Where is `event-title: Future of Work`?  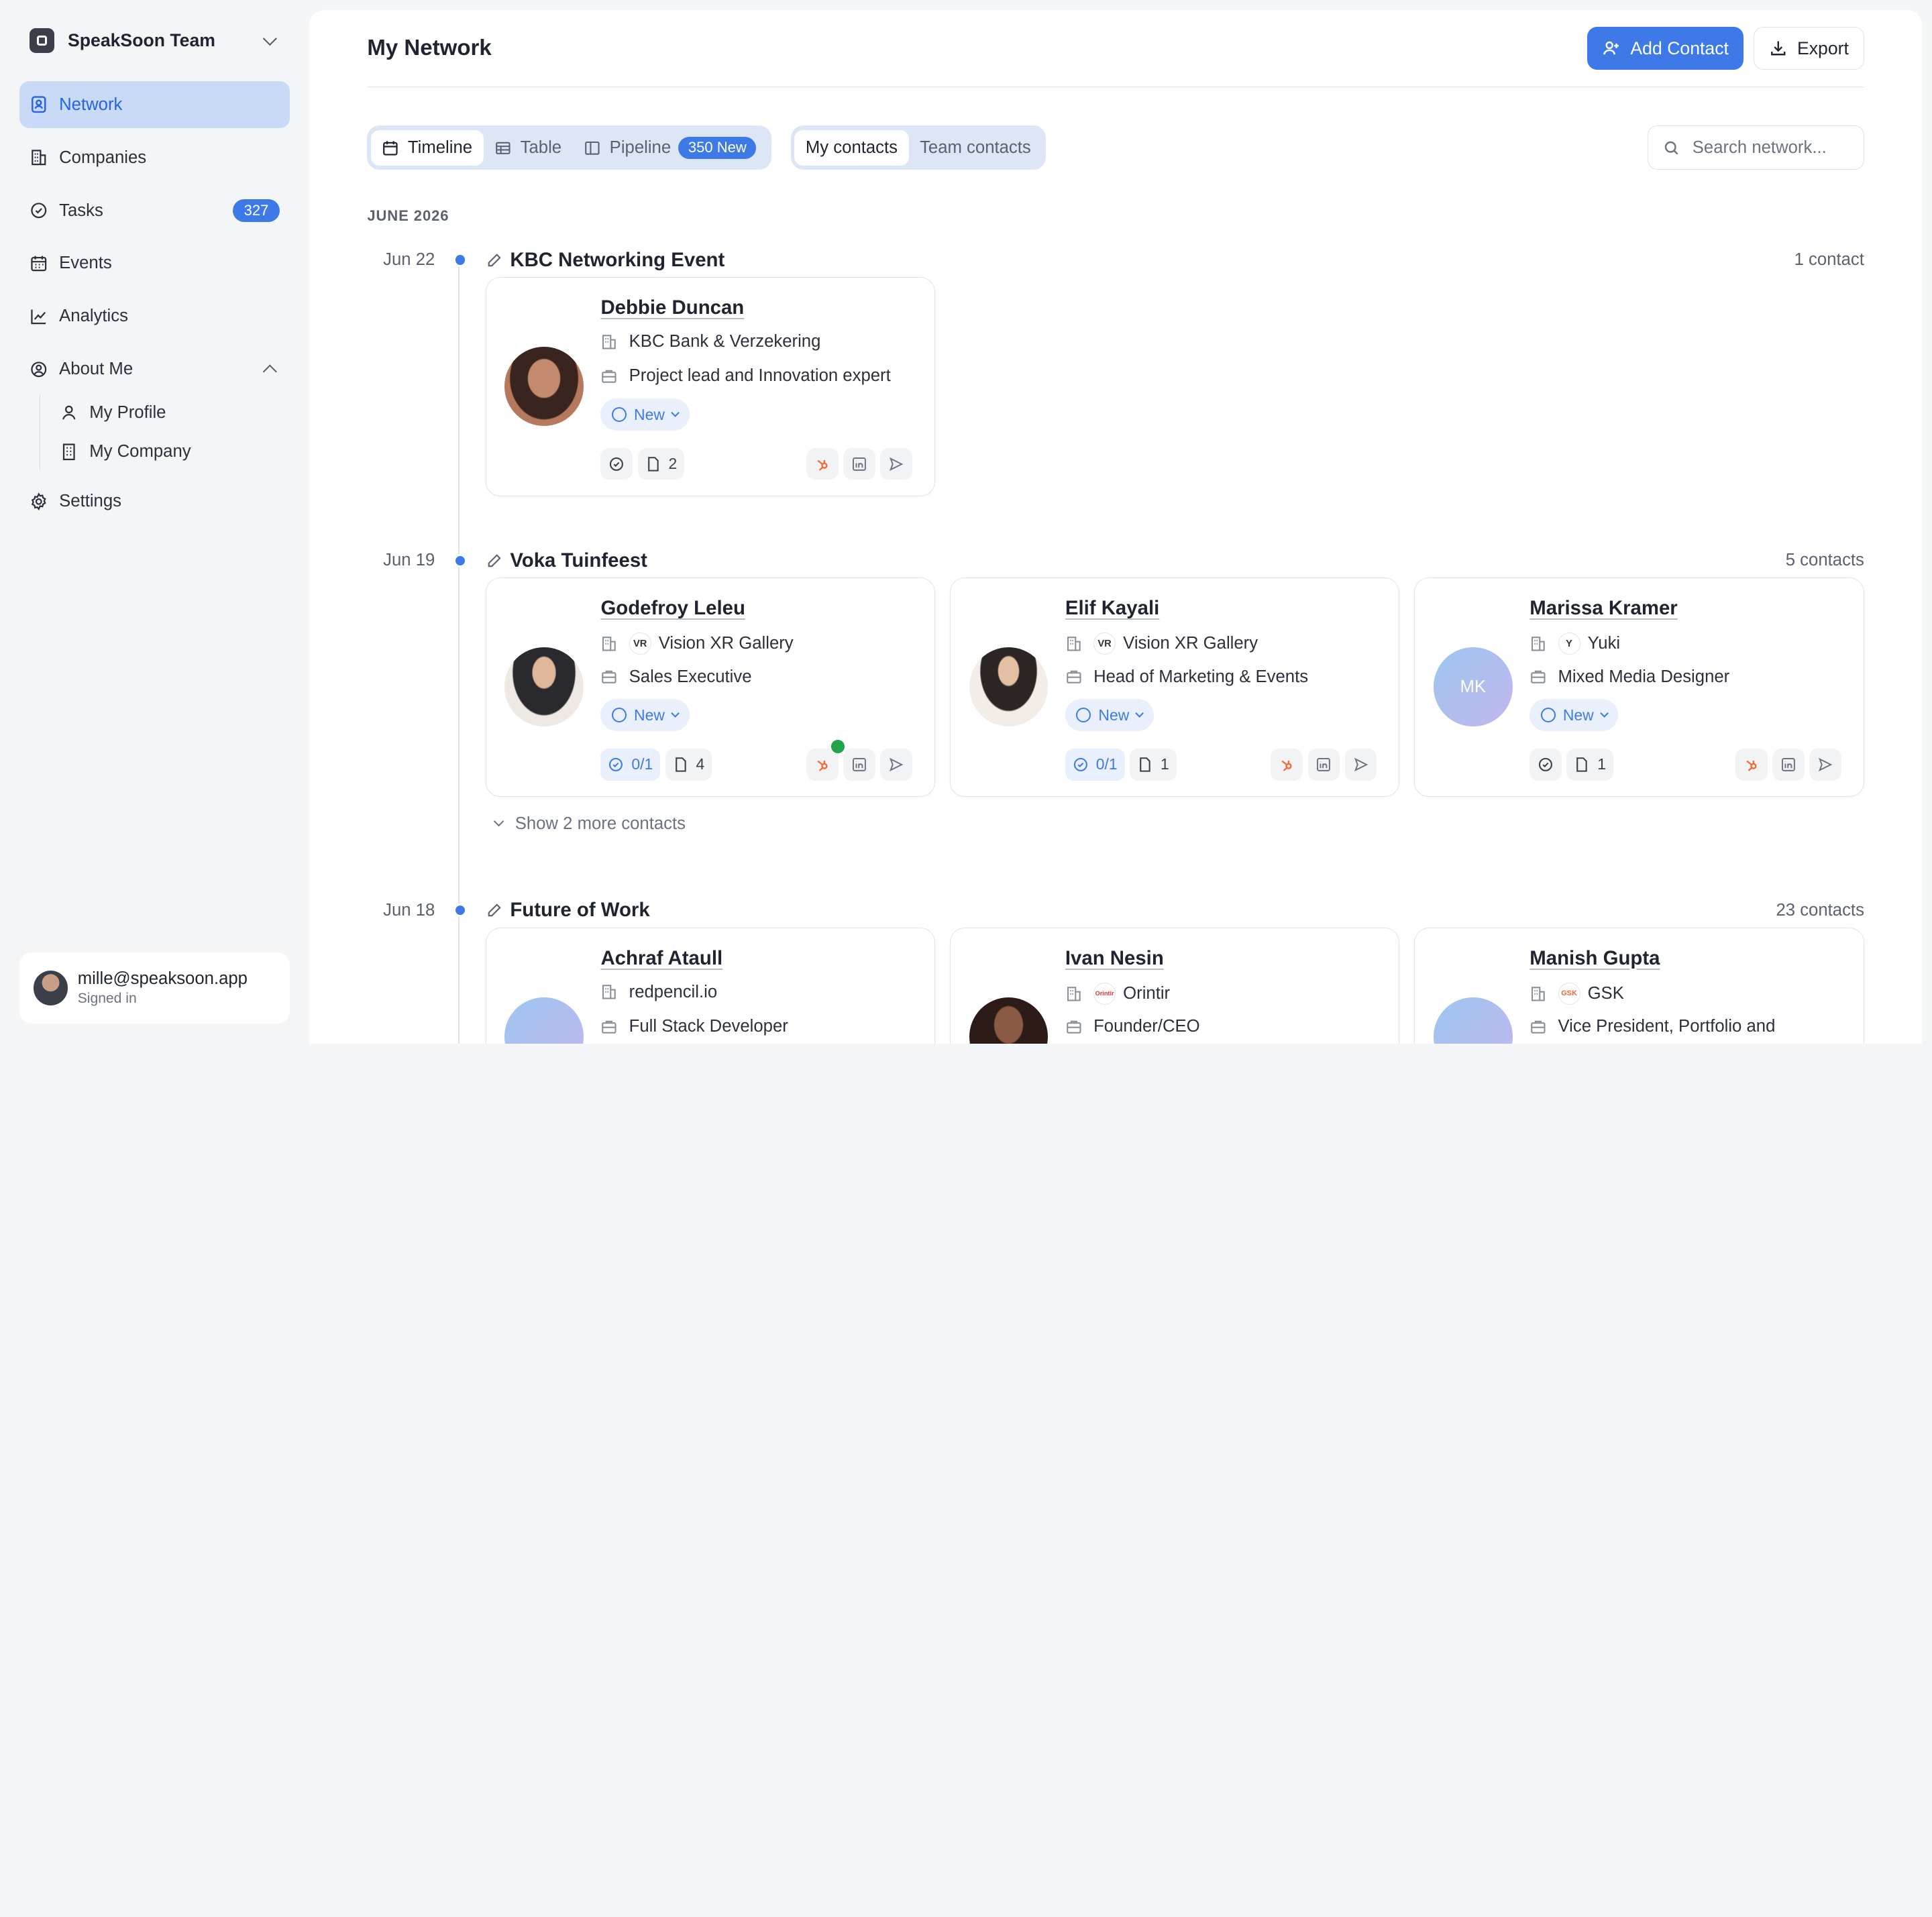 event-title: Future of Work is located at coordinates (579, 910).